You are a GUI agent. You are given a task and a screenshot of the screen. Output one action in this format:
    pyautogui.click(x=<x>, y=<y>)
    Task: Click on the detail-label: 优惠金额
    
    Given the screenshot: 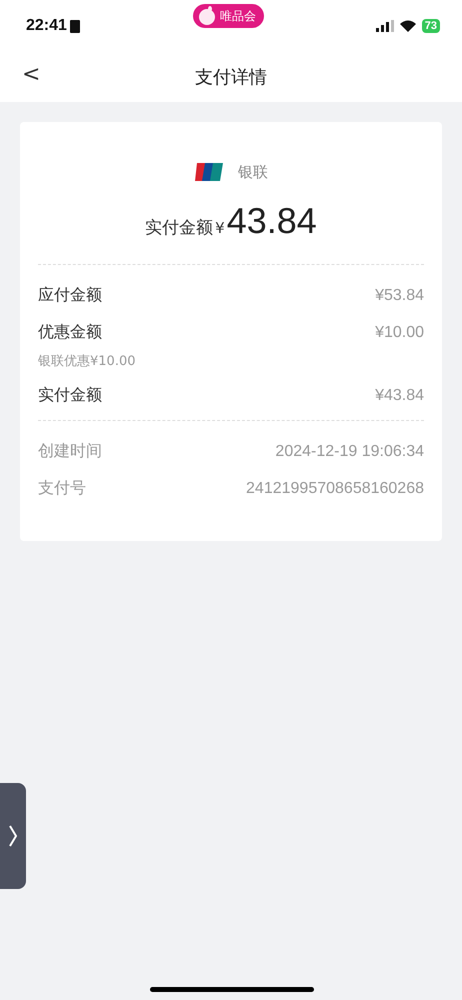 What is the action you would take?
    pyautogui.click(x=70, y=332)
    